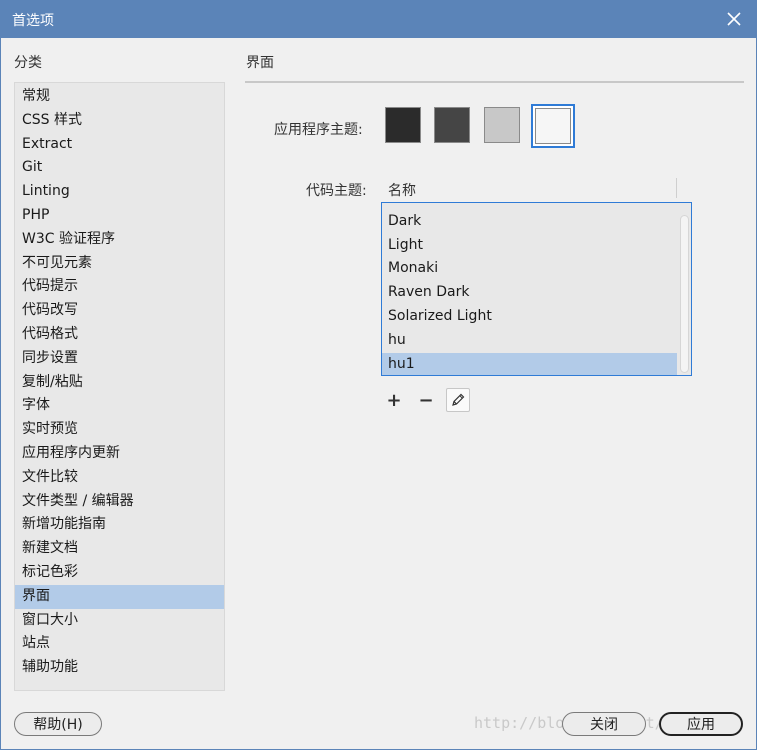  What do you see at coordinates (119, 596) in the screenshot?
I see `sidebar-item: 界面` at bounding box center [119, 596].